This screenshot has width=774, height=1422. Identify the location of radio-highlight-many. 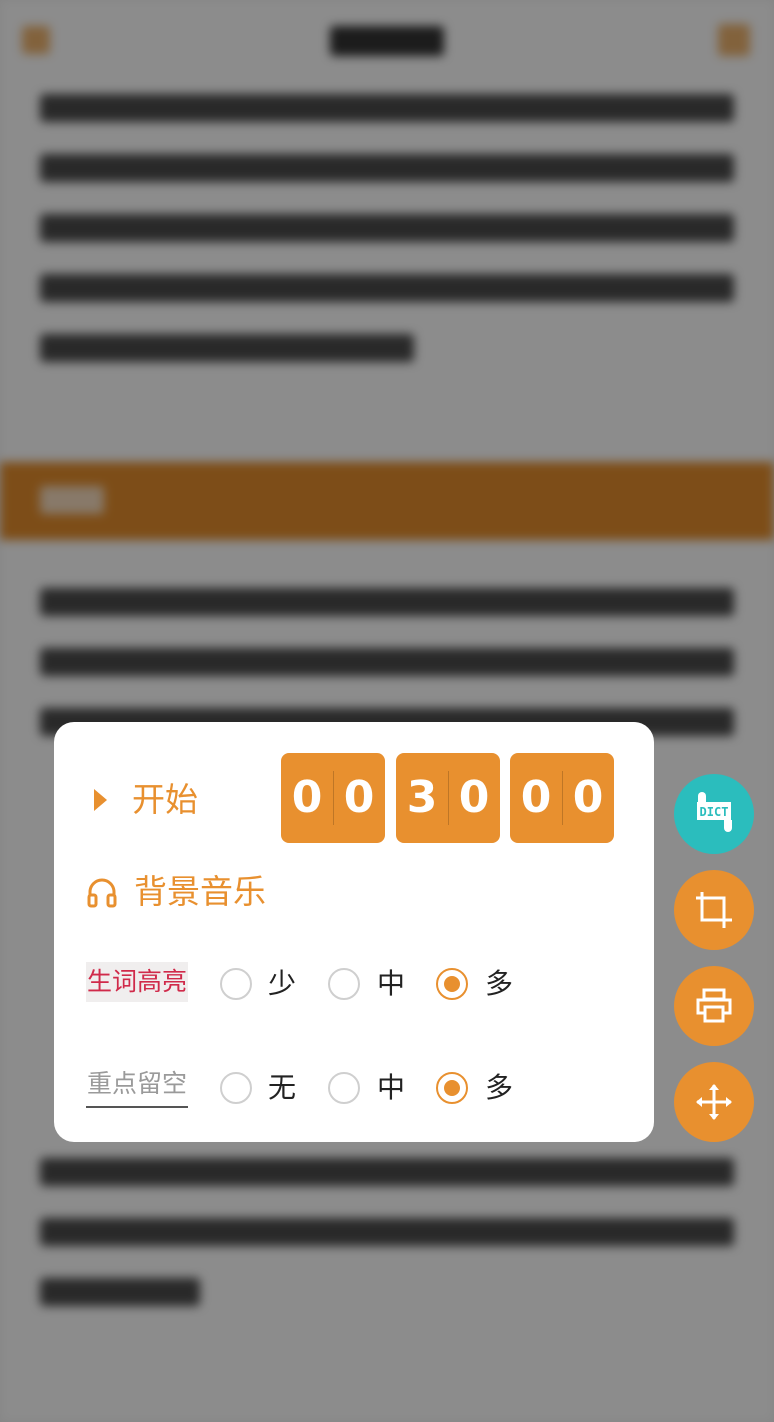
(452, 984).